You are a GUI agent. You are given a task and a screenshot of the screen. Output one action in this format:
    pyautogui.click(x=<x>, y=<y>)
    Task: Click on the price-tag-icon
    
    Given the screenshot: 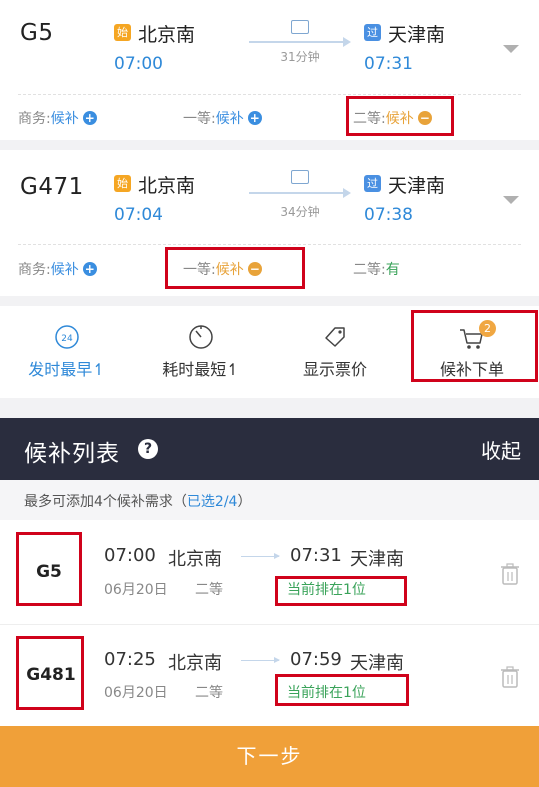 What is the action you would take?
    pyautogui.click(x=335, y=339)
    